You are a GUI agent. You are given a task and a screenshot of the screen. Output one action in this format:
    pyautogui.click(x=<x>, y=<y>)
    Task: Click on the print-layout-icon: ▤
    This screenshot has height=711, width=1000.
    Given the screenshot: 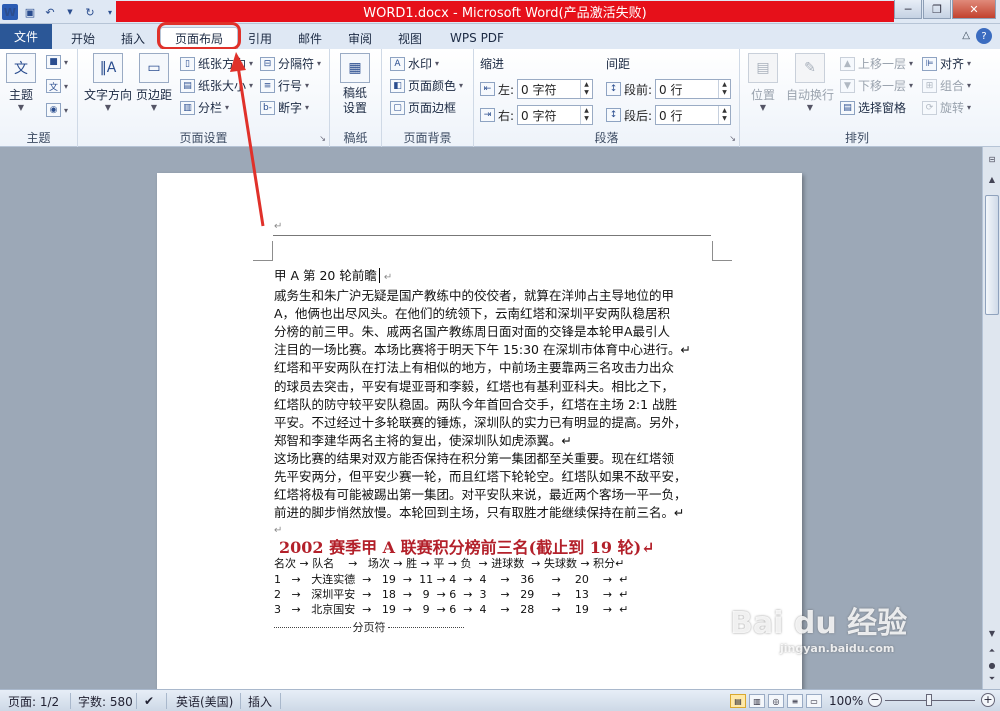 What is the action you would take?
    pyautogui.click(x=738, y=701)
    